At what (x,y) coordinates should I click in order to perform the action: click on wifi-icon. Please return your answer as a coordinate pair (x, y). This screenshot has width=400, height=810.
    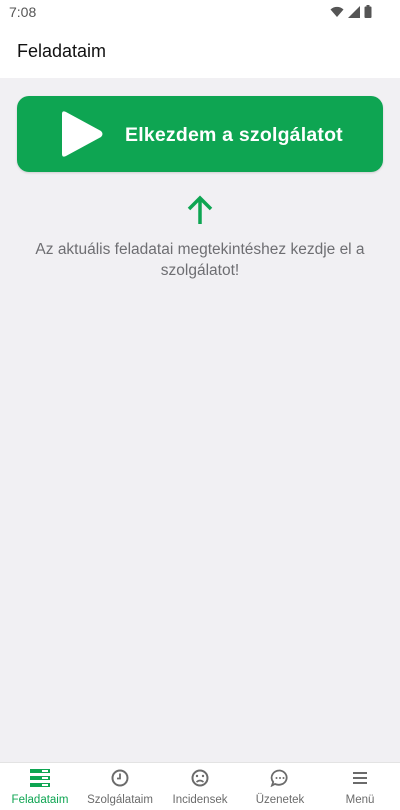
    Looking at the image, I should click on (337, 11).